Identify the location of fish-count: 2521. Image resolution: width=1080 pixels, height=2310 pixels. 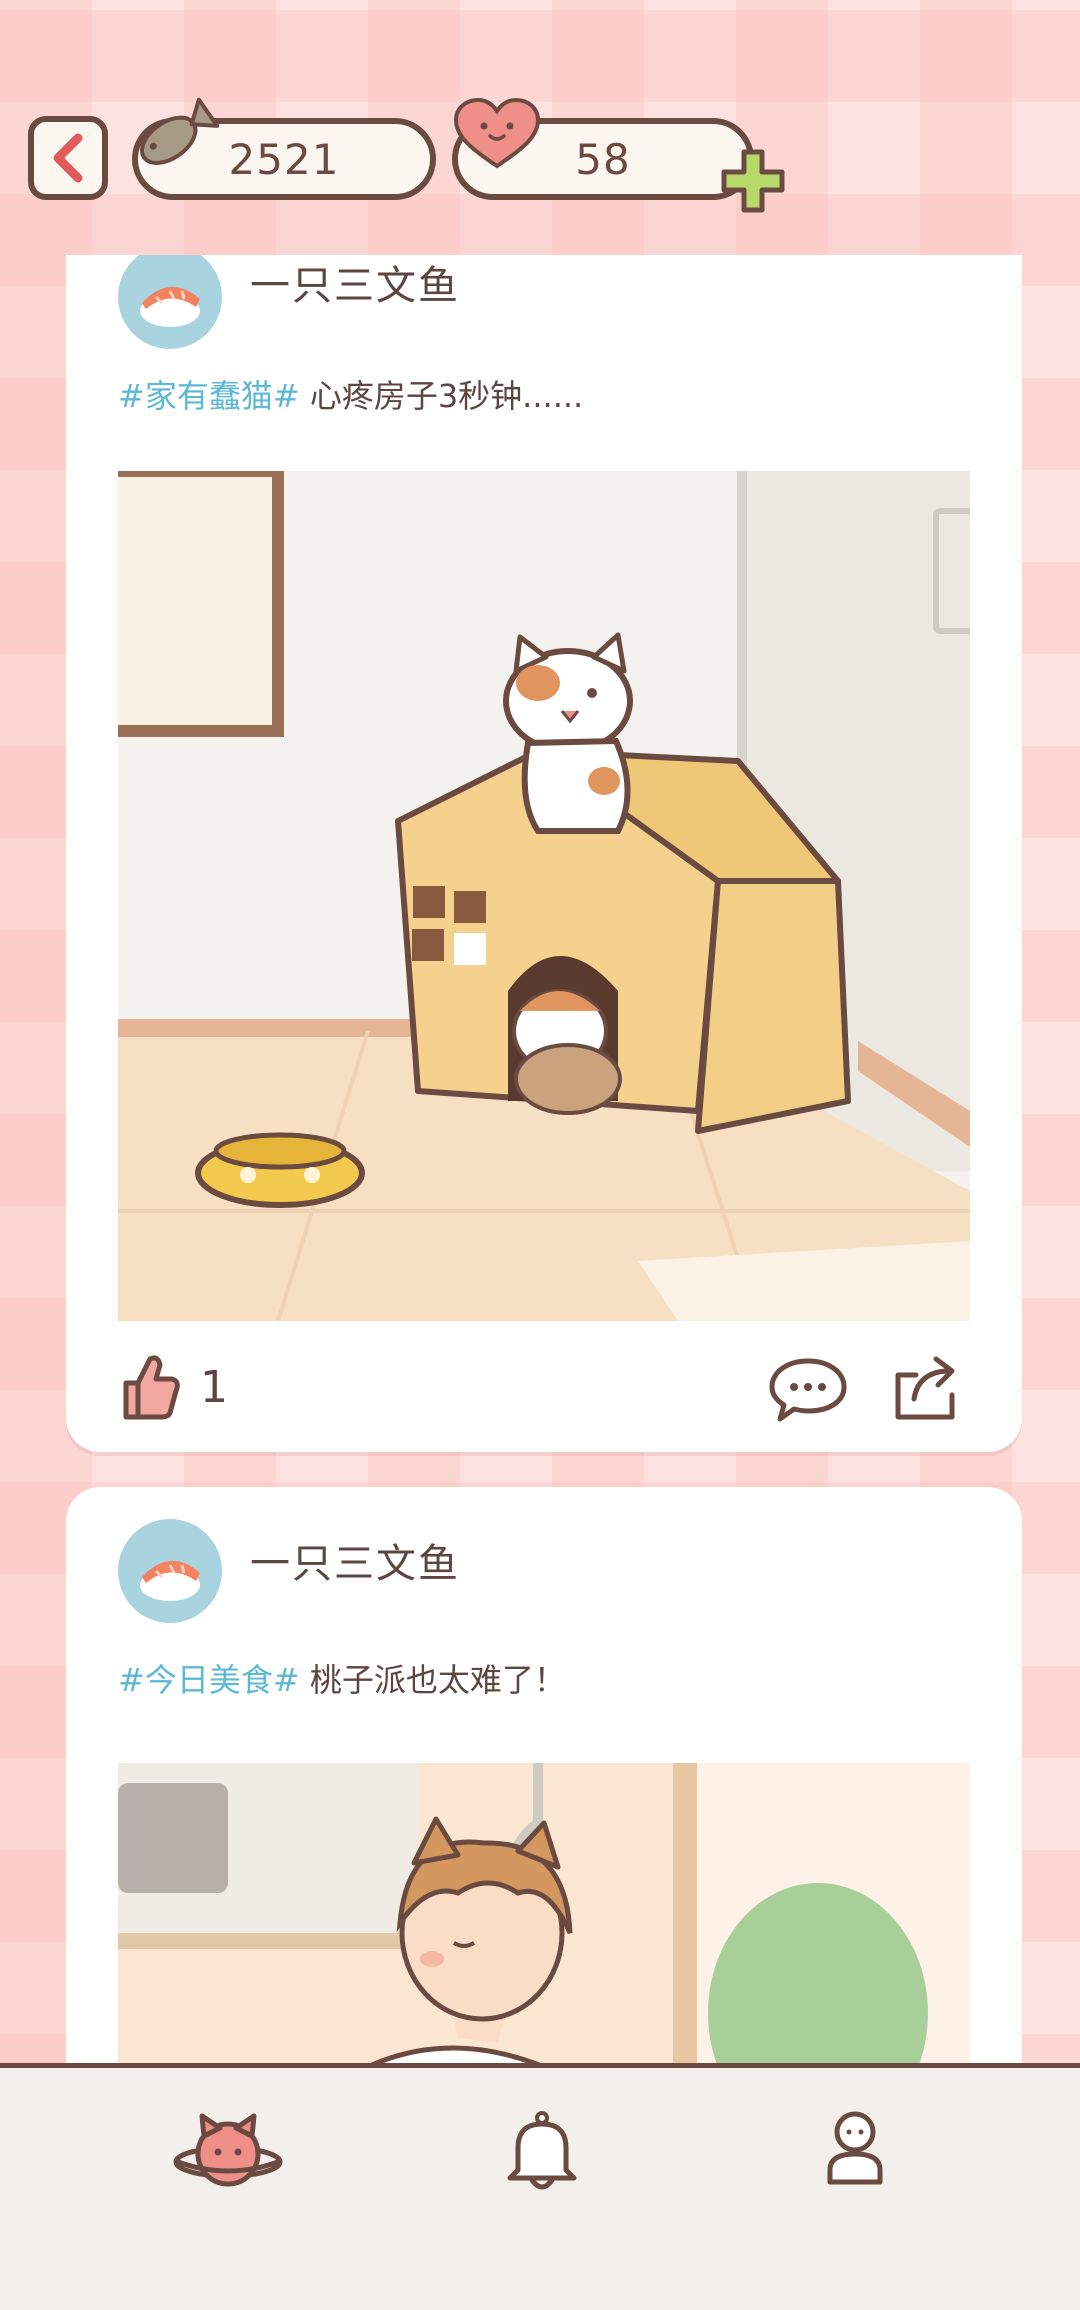
(284, 159).